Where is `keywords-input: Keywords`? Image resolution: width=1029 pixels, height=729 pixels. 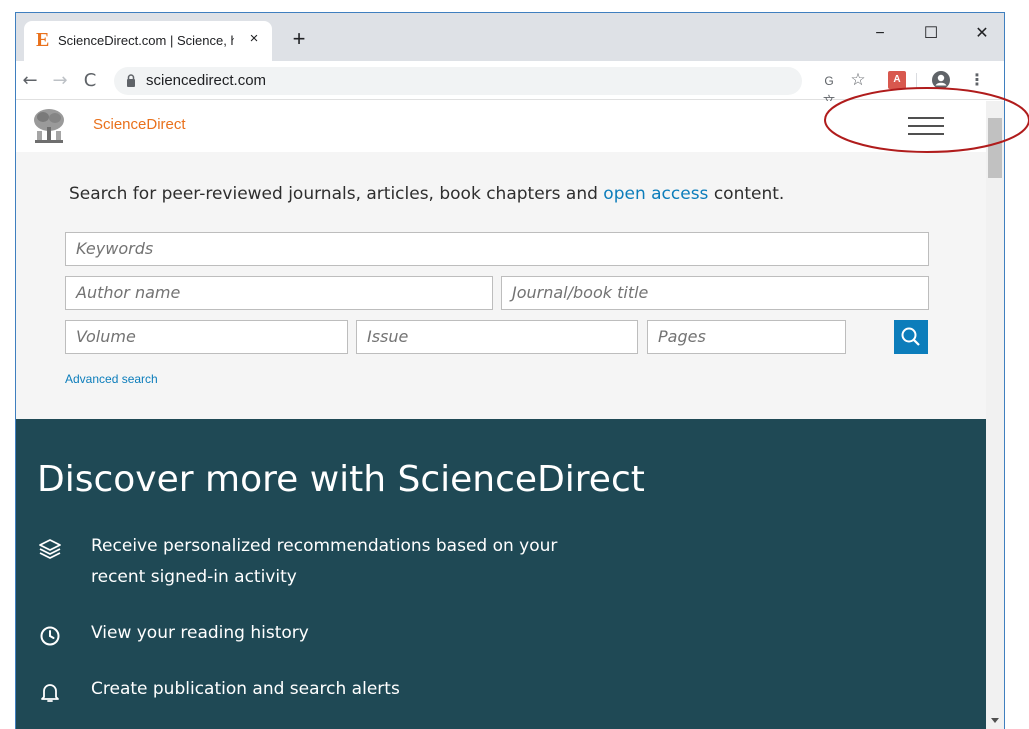 keywords-input: Keywords is located at coordinates (497, 249).